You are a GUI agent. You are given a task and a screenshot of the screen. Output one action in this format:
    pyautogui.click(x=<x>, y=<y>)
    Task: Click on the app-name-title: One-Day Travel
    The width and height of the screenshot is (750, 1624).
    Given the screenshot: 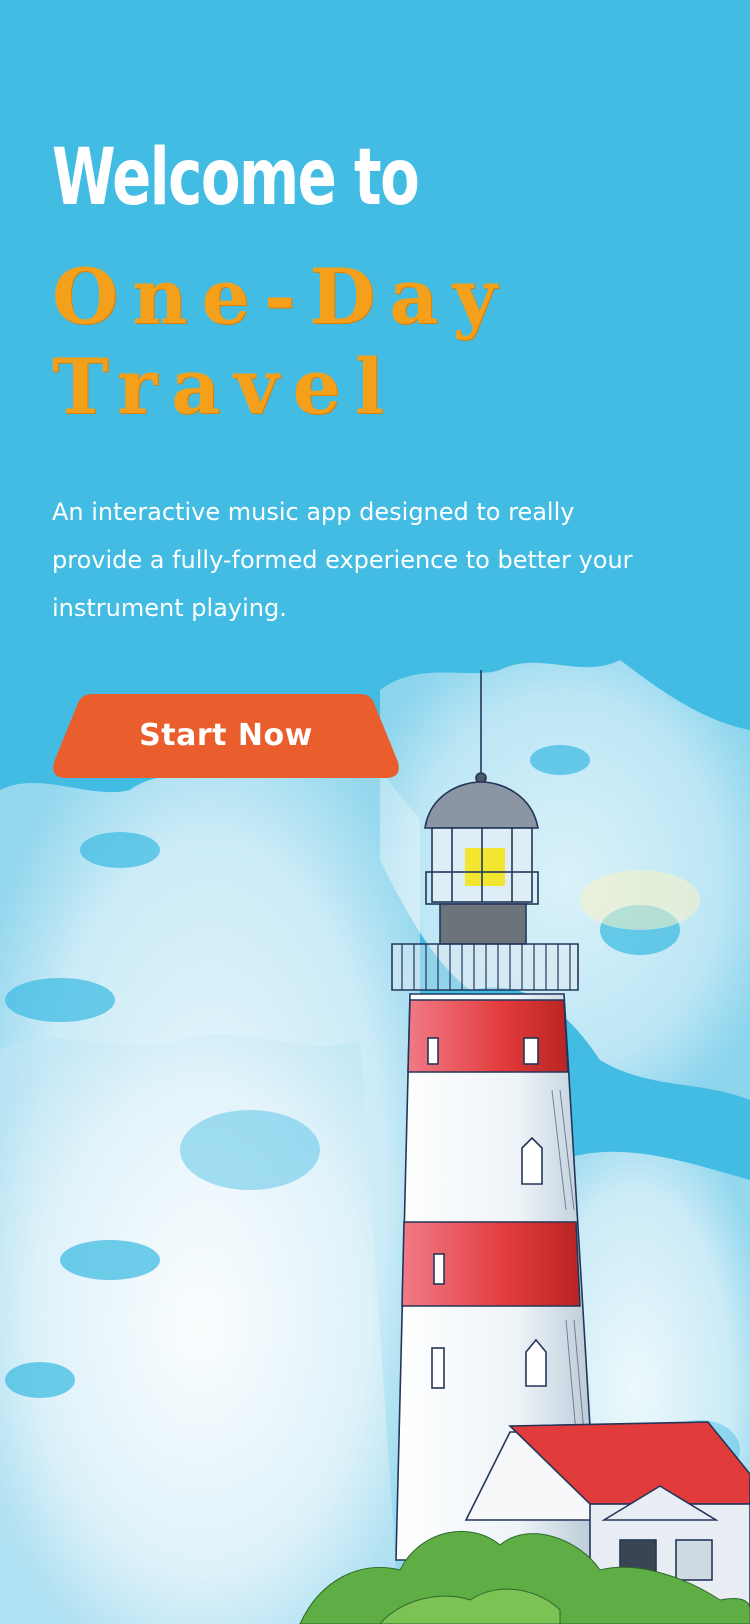 What is the action you would take?
    pyautogui.click(x=281, y=341)
    